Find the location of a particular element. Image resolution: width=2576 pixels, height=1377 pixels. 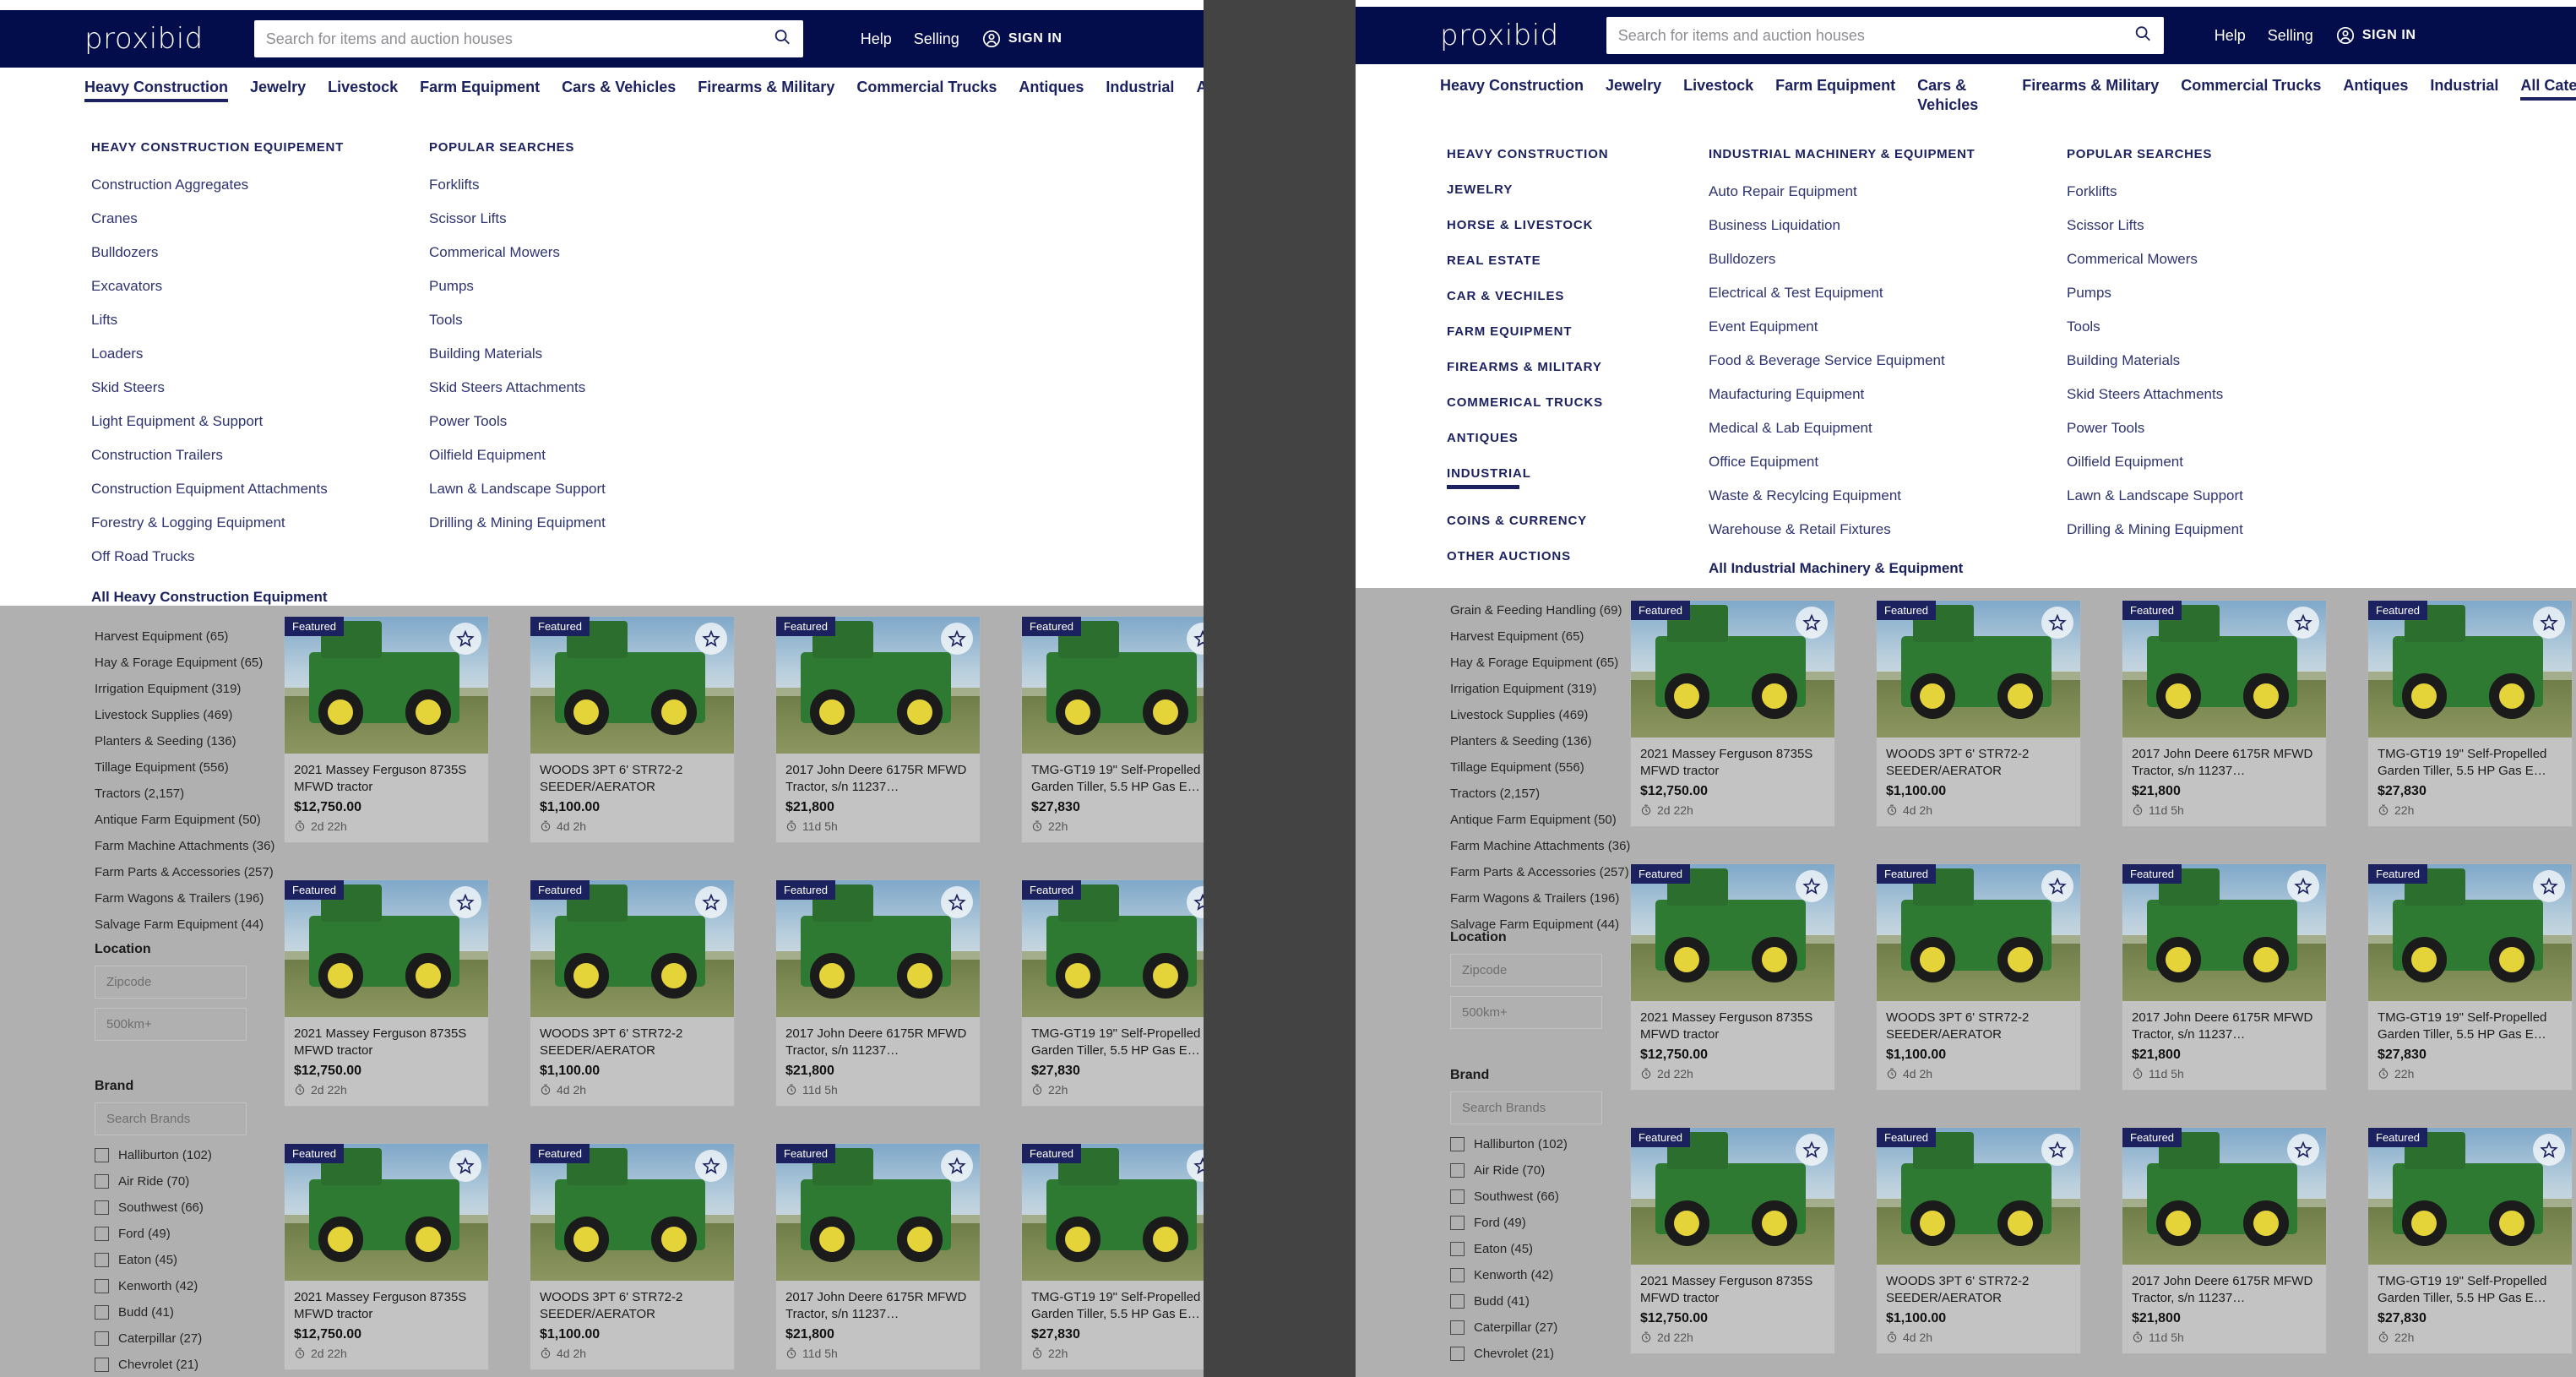

zipcode-input: Zipcode is located at coordinates (1526, 970).